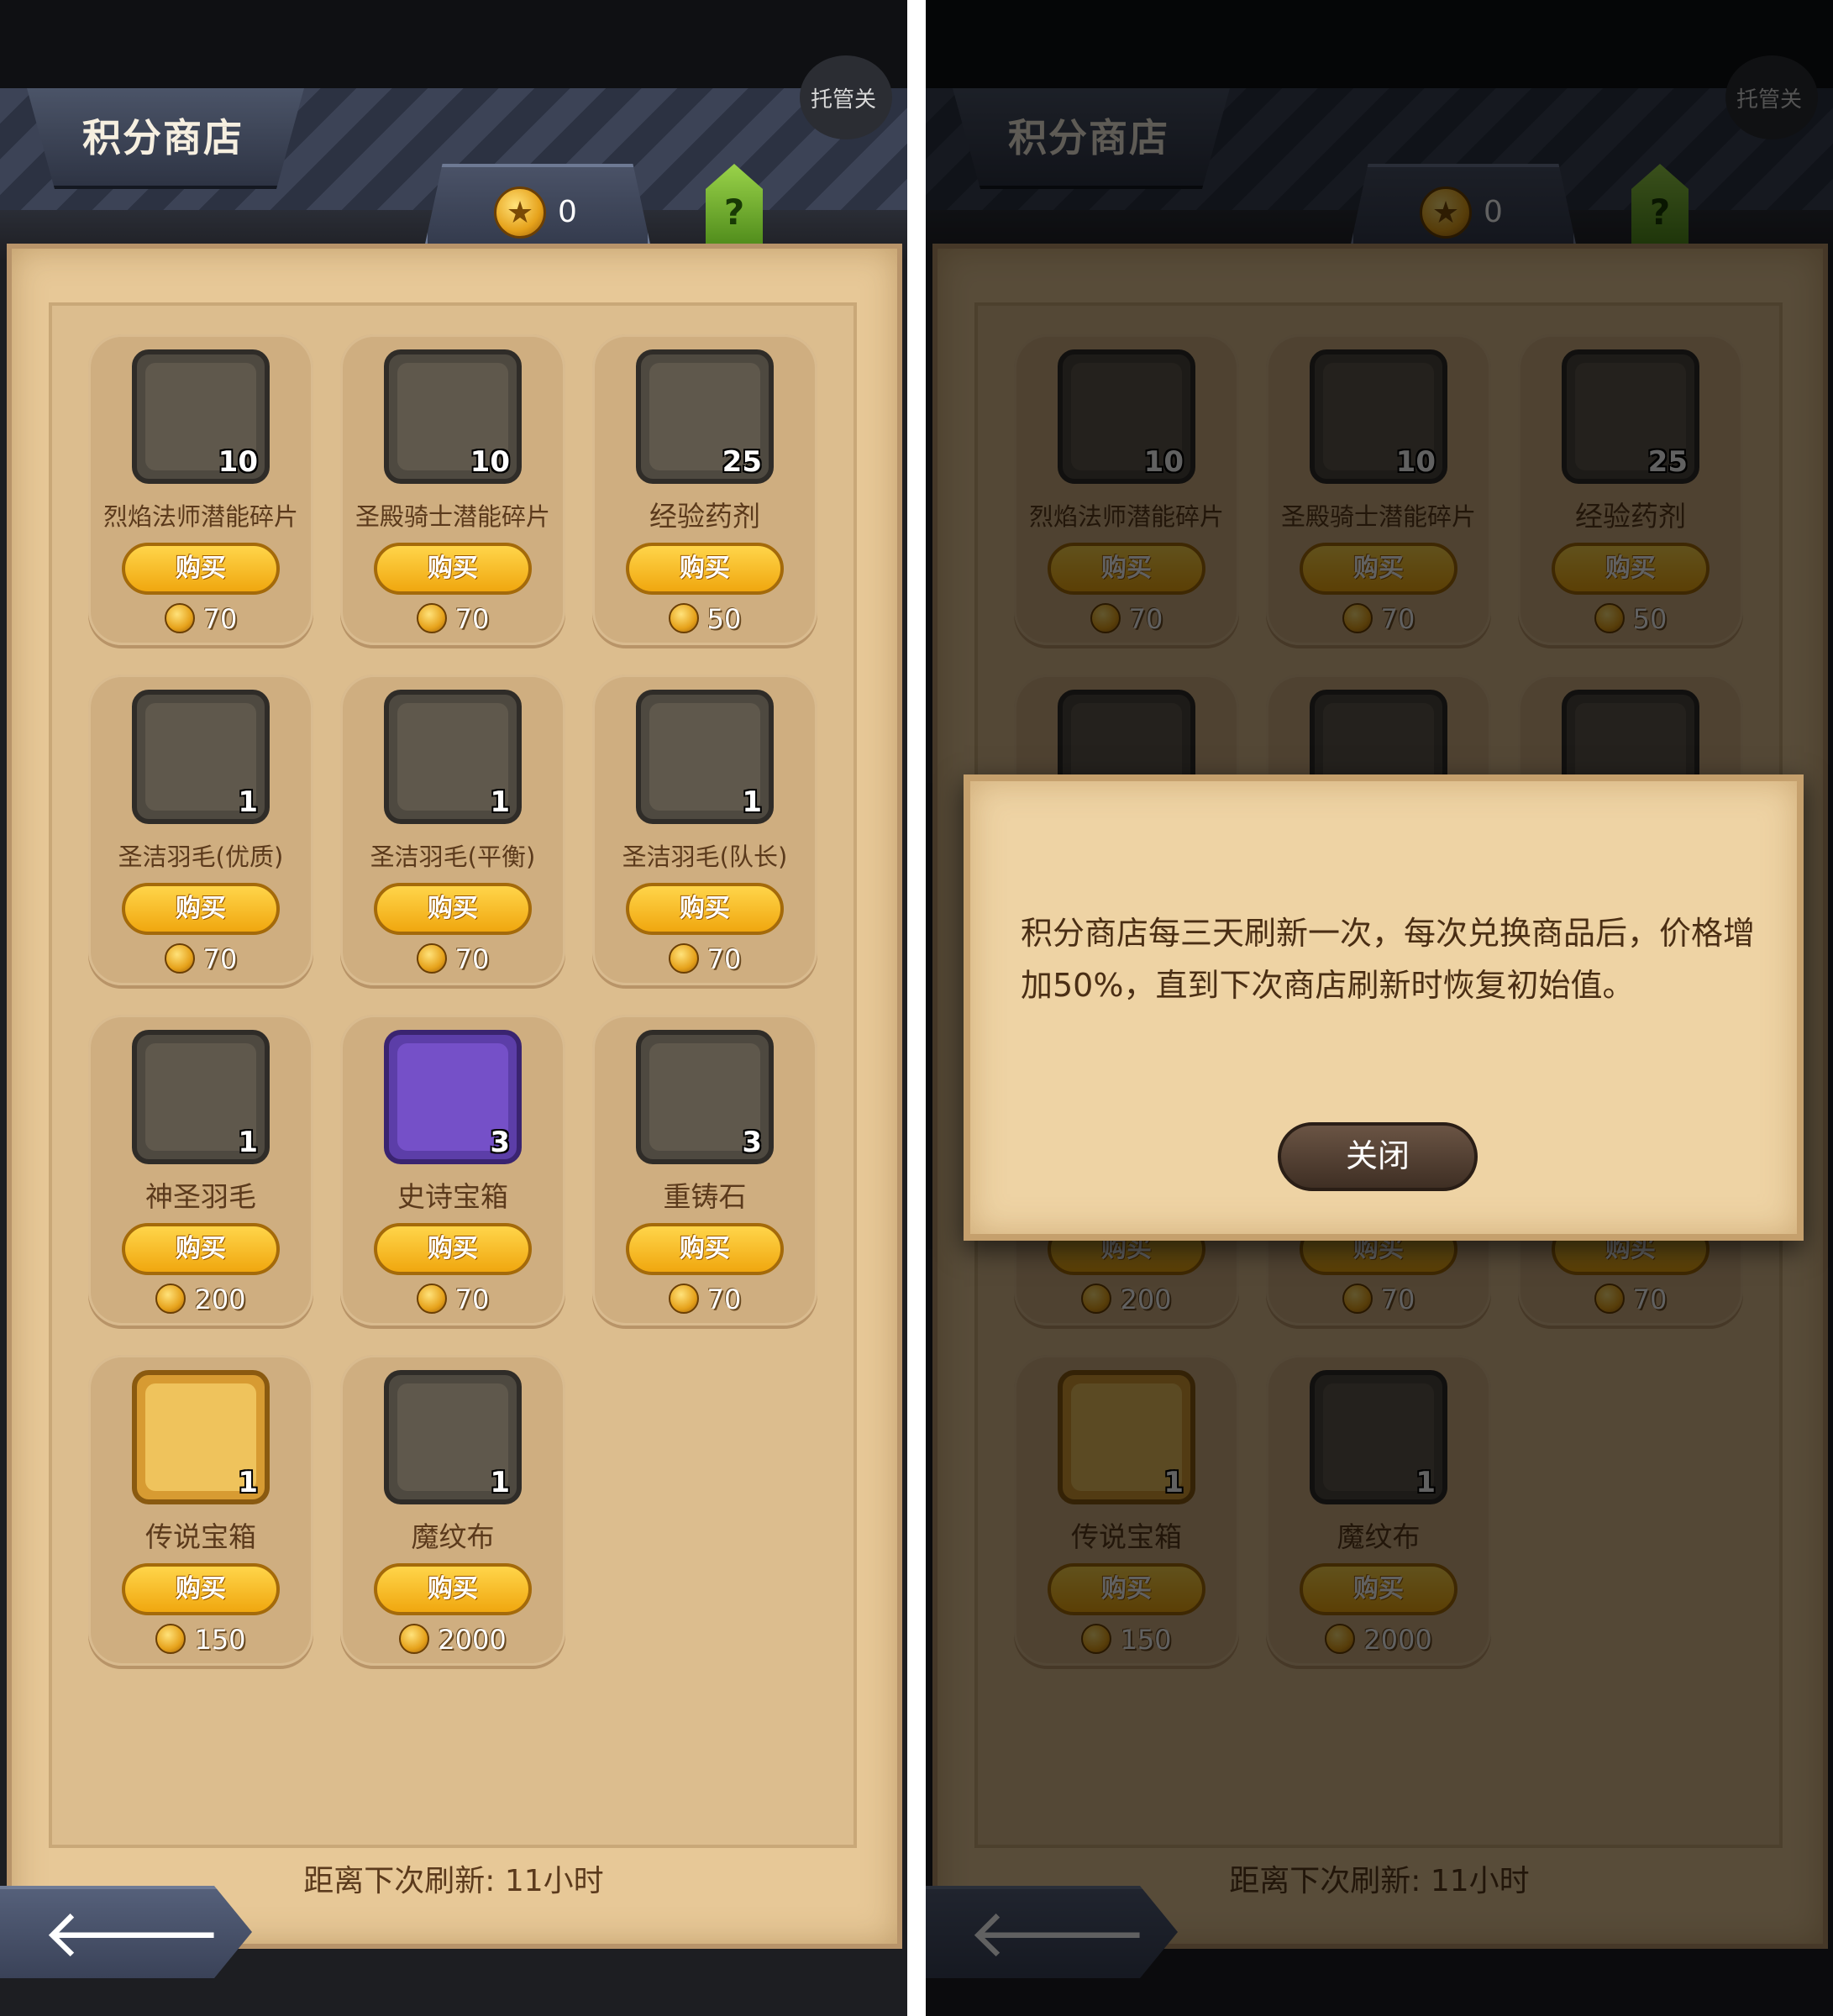  Describe the element at coordinates (200, 1170) in the screenshot. I see `shop-item-card: 1 神圣羽毛购买 200` at that location.